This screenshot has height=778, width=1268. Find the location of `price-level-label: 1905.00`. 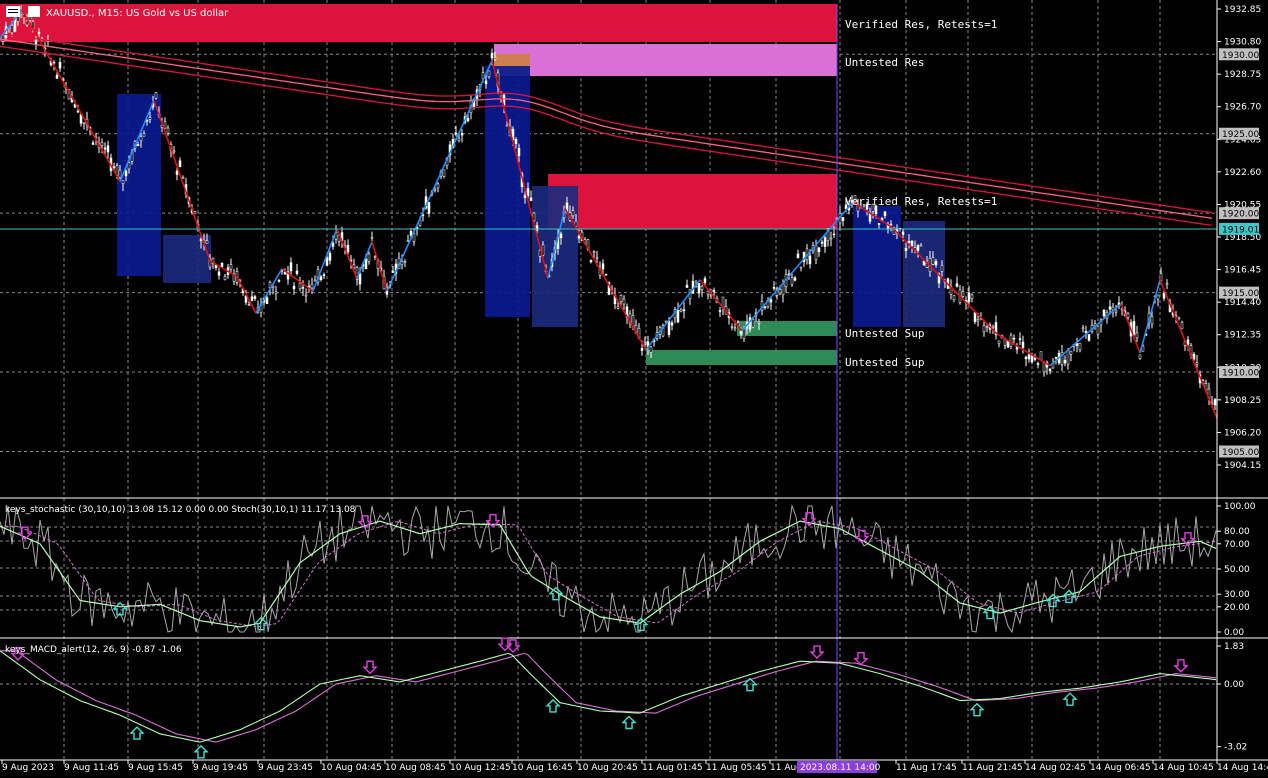

price-level-label: 1905.00 is located at coordinates (1240, 453).